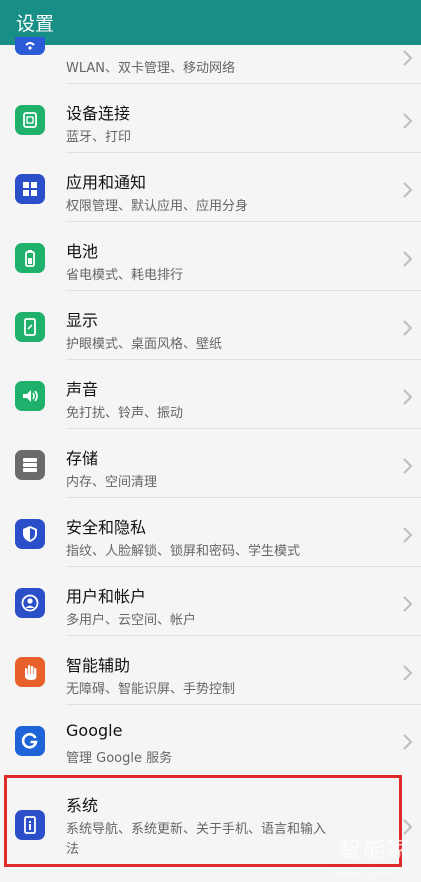  Describe the element at coordinates (82, 251) in the screenshot. I see `settings-item-title: 电池` at that location.